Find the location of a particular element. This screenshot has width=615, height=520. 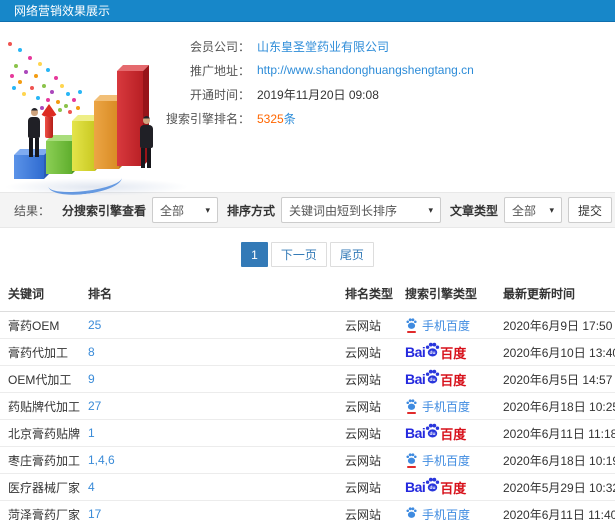

promotion-url-label: 推广地址： is located at coordinates (219, 70).